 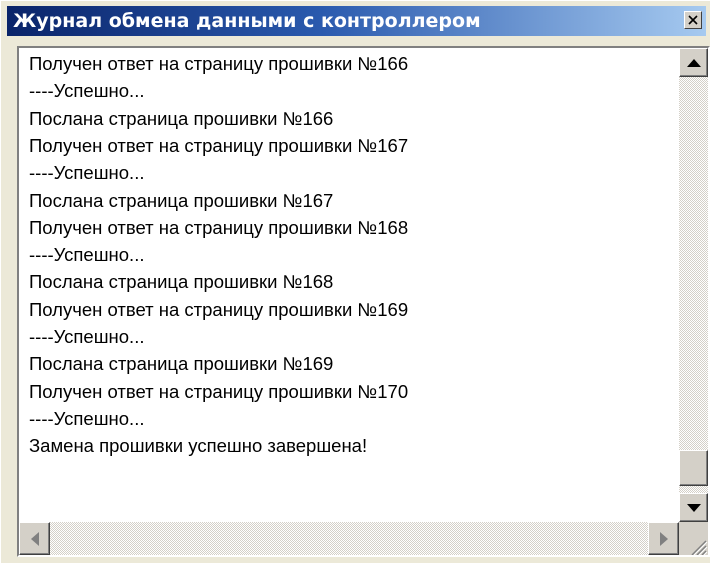 I want to click on log-line: Послана страница прошивки №168, so click(x=181, y=282).